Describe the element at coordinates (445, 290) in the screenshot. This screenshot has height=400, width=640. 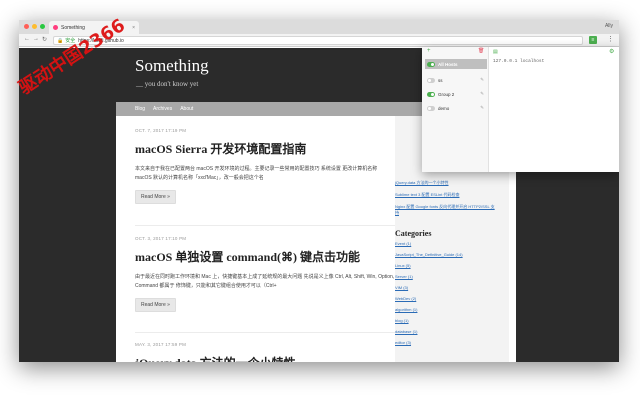
I see `category-link: VIM (3)` at that location.